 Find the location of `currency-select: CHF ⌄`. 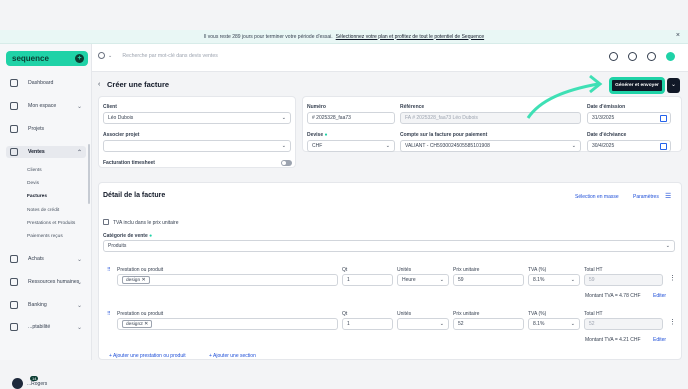

currency-select: CHF ⌄ is located at coordinates (351, 146).